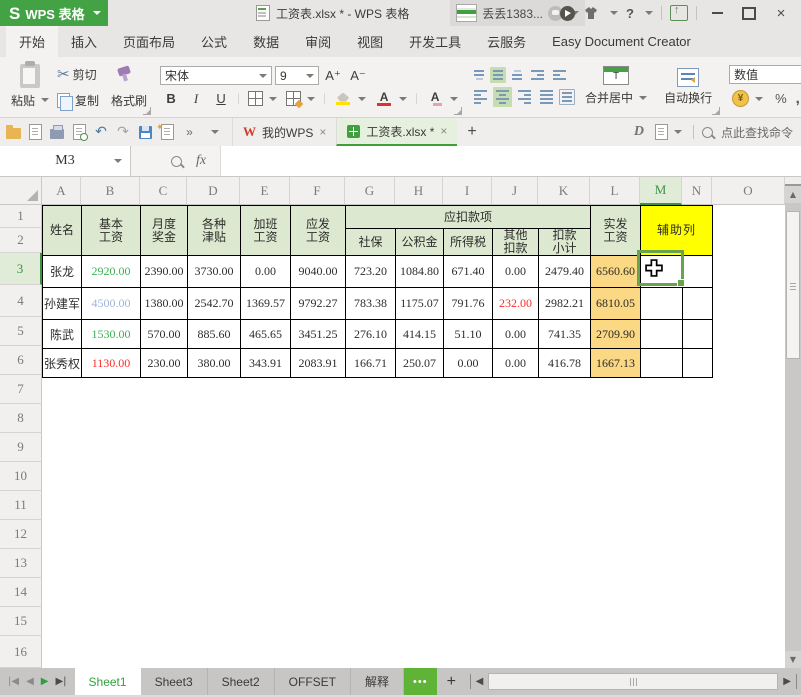 Image resolution: width=801 pixels, height=697 pixels. I want to click on justify-button, so click(546, 97).